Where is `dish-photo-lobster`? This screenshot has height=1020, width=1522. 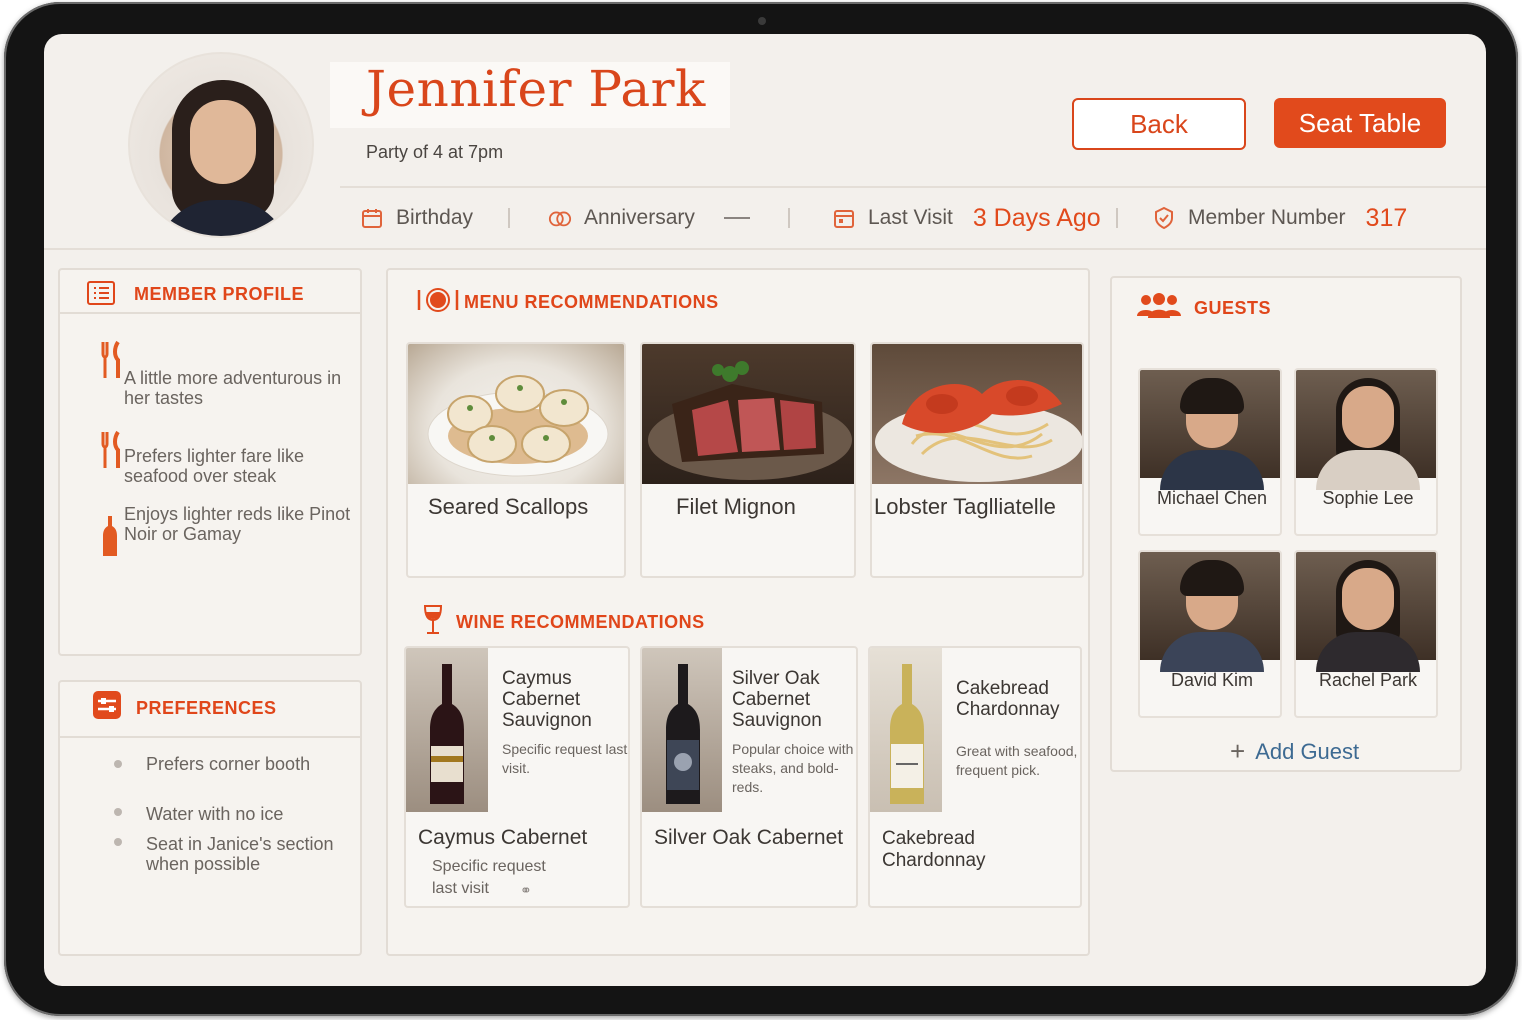 dish-photo-lobster is located at coordinates (977, 414).